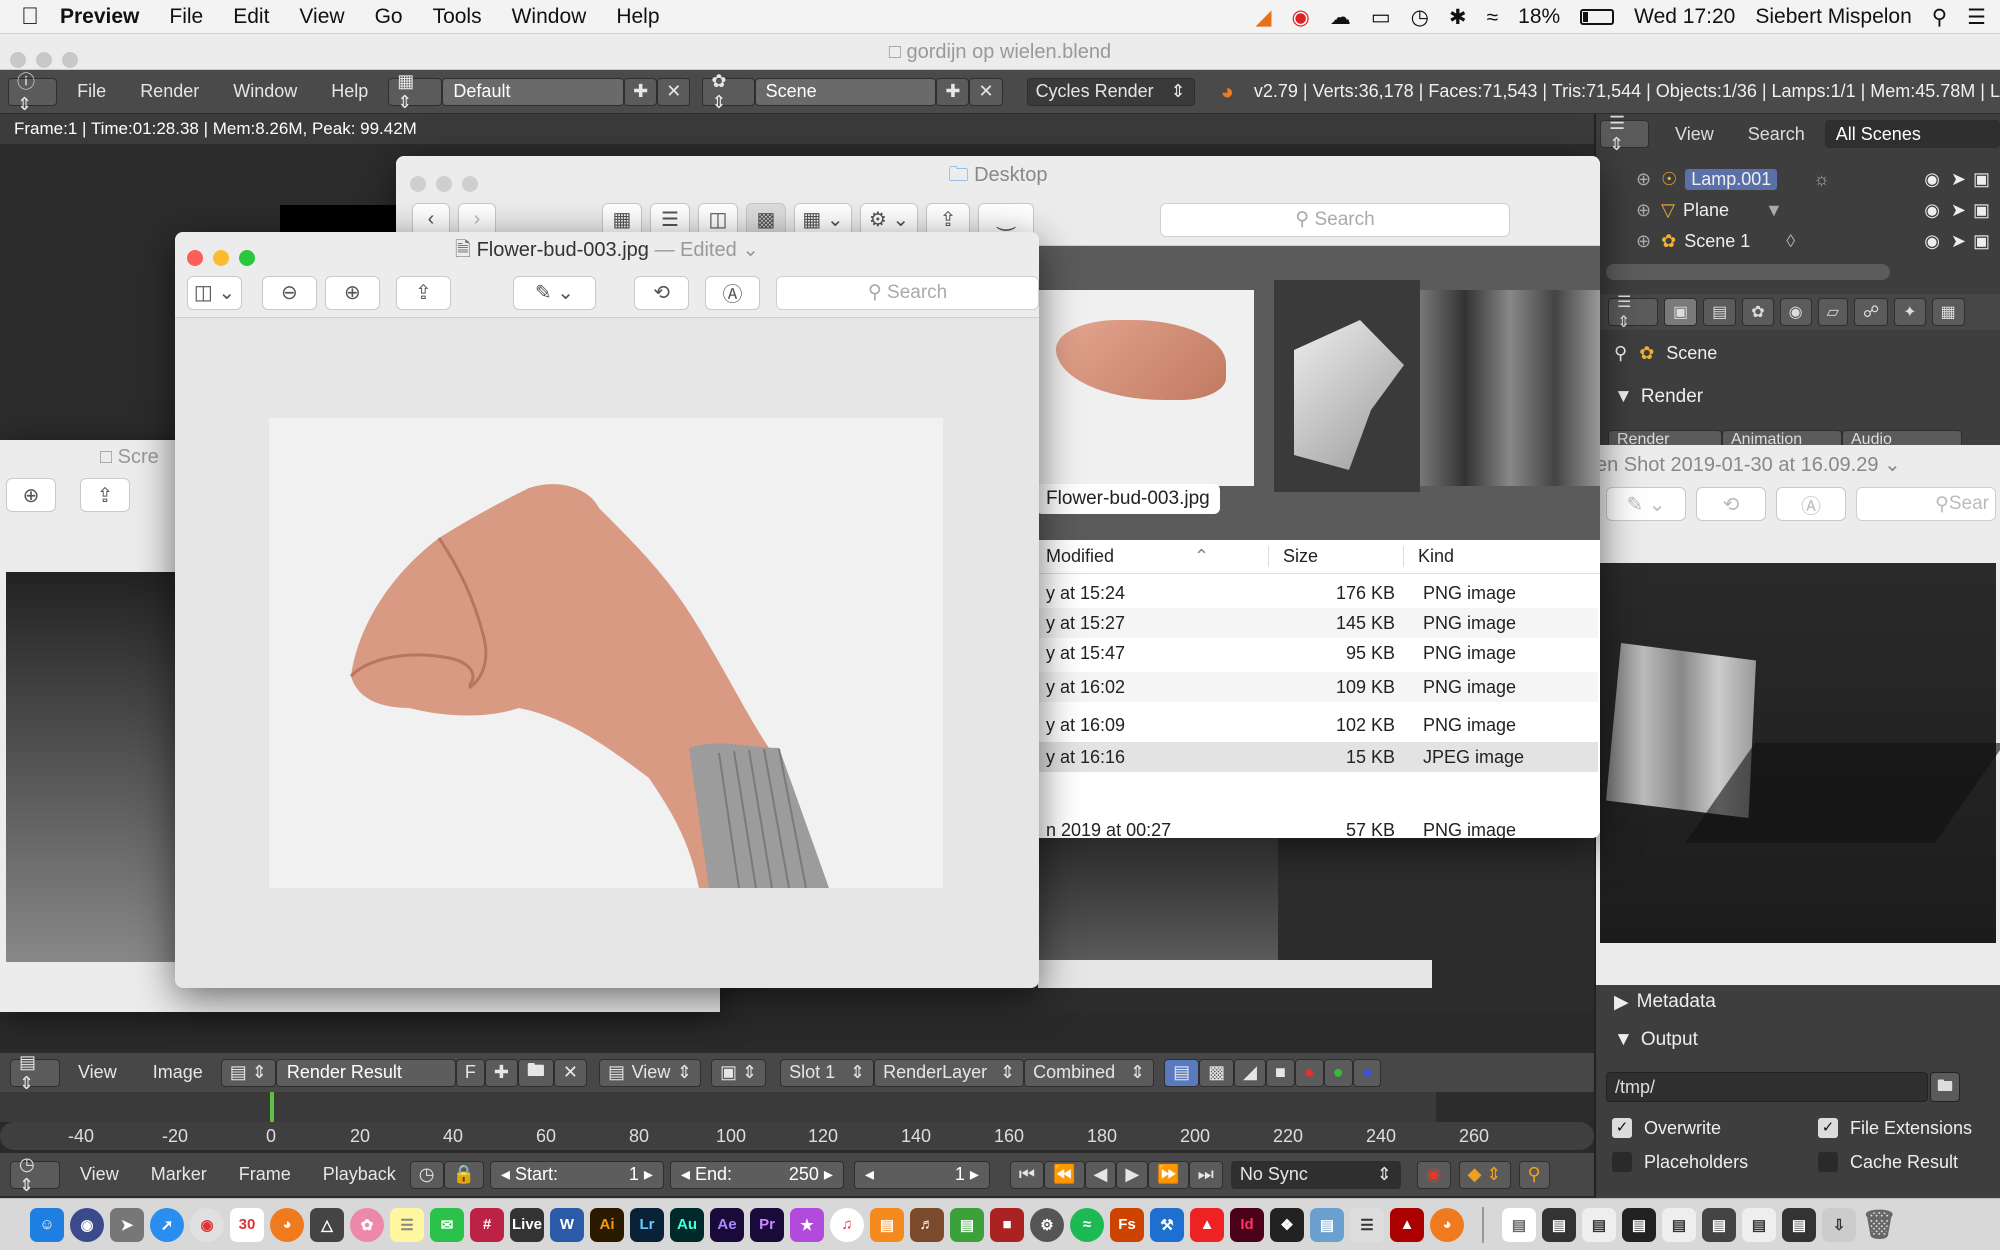 The height and width of the screenshot is (1250, 2000). I want to click on green-channel-icon: ●, so click(1338, 1072).